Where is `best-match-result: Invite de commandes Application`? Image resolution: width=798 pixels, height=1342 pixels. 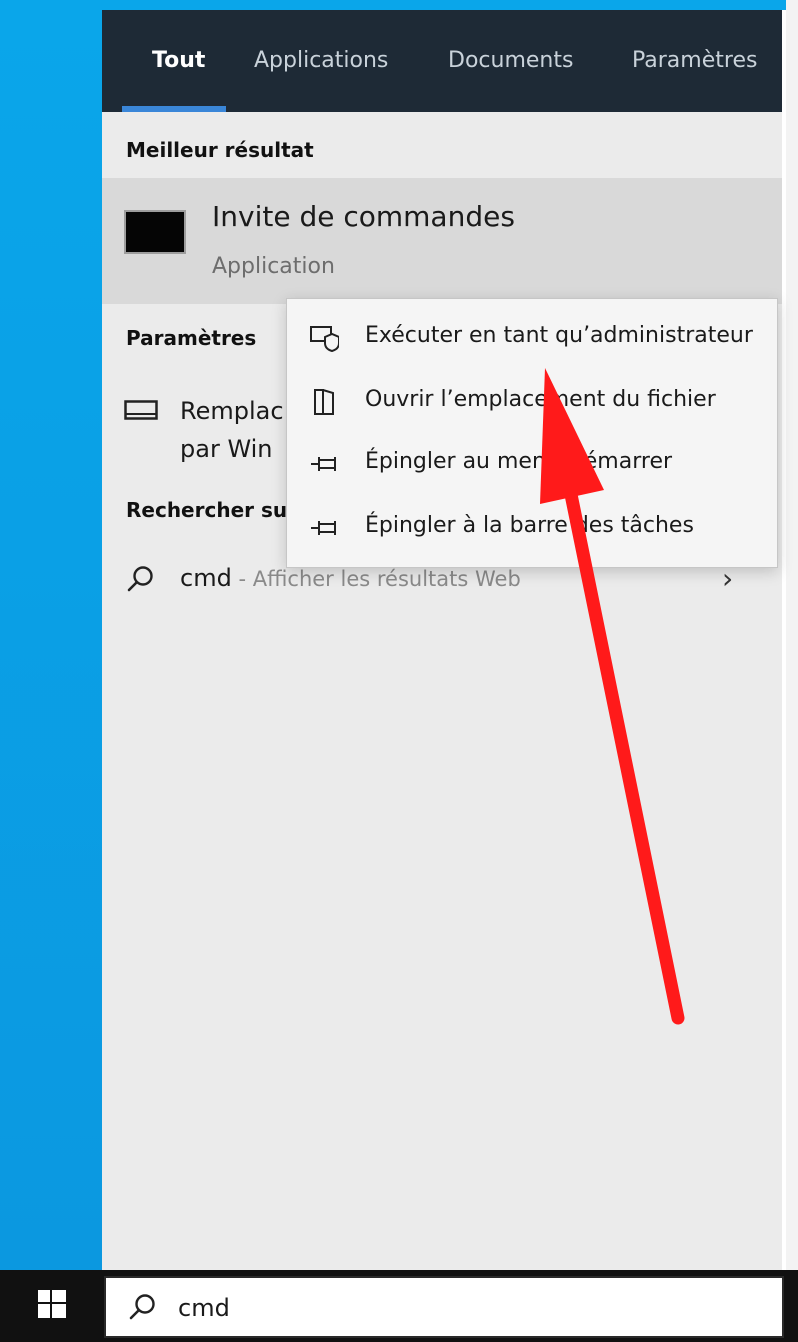
best-match-result: Invite de commandes Application is located at coordinates (442, 241).